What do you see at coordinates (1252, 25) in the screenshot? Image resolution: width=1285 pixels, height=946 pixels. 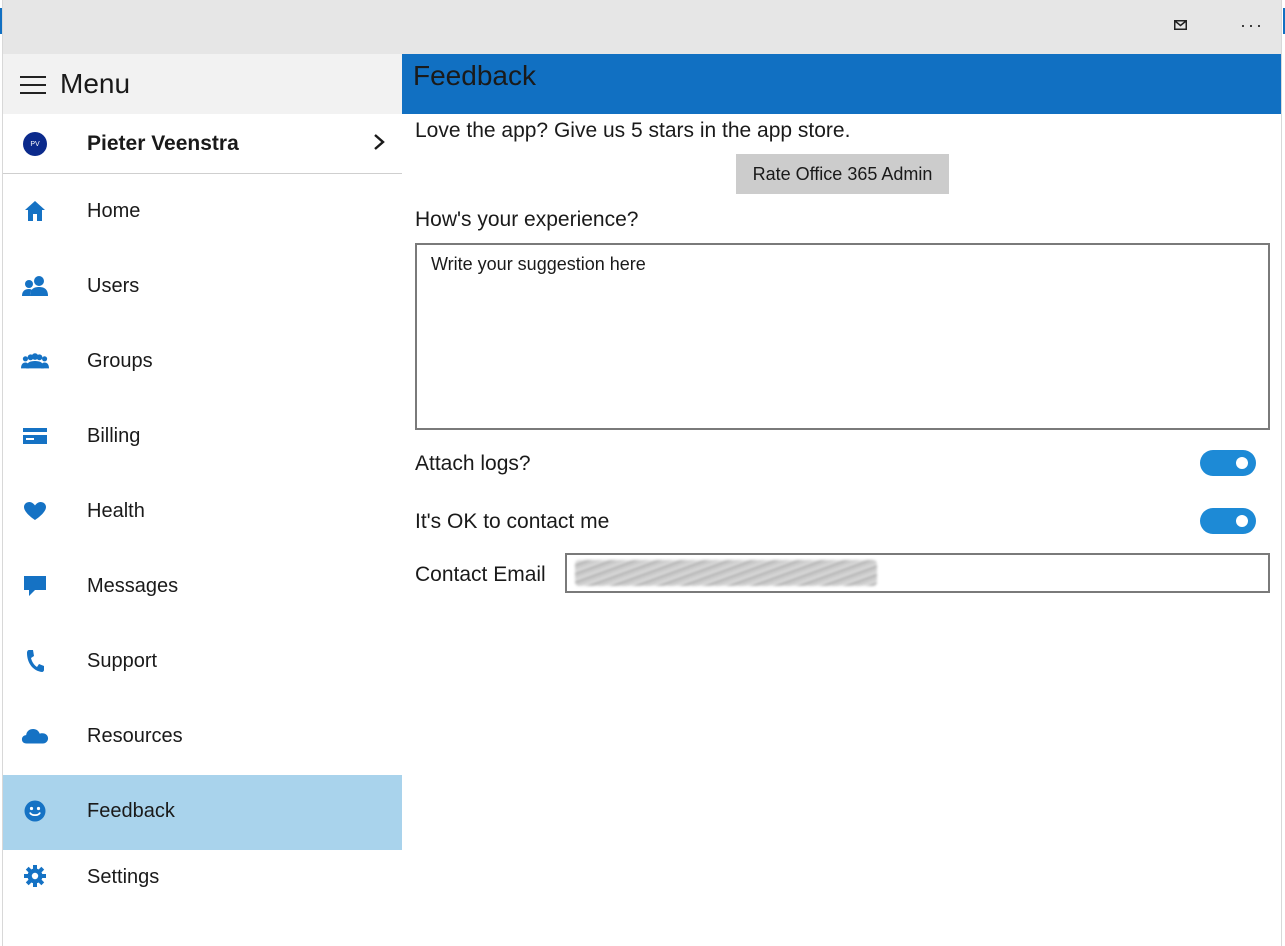 I see `more-options-button: ···` at bounding box center [1252, 25].